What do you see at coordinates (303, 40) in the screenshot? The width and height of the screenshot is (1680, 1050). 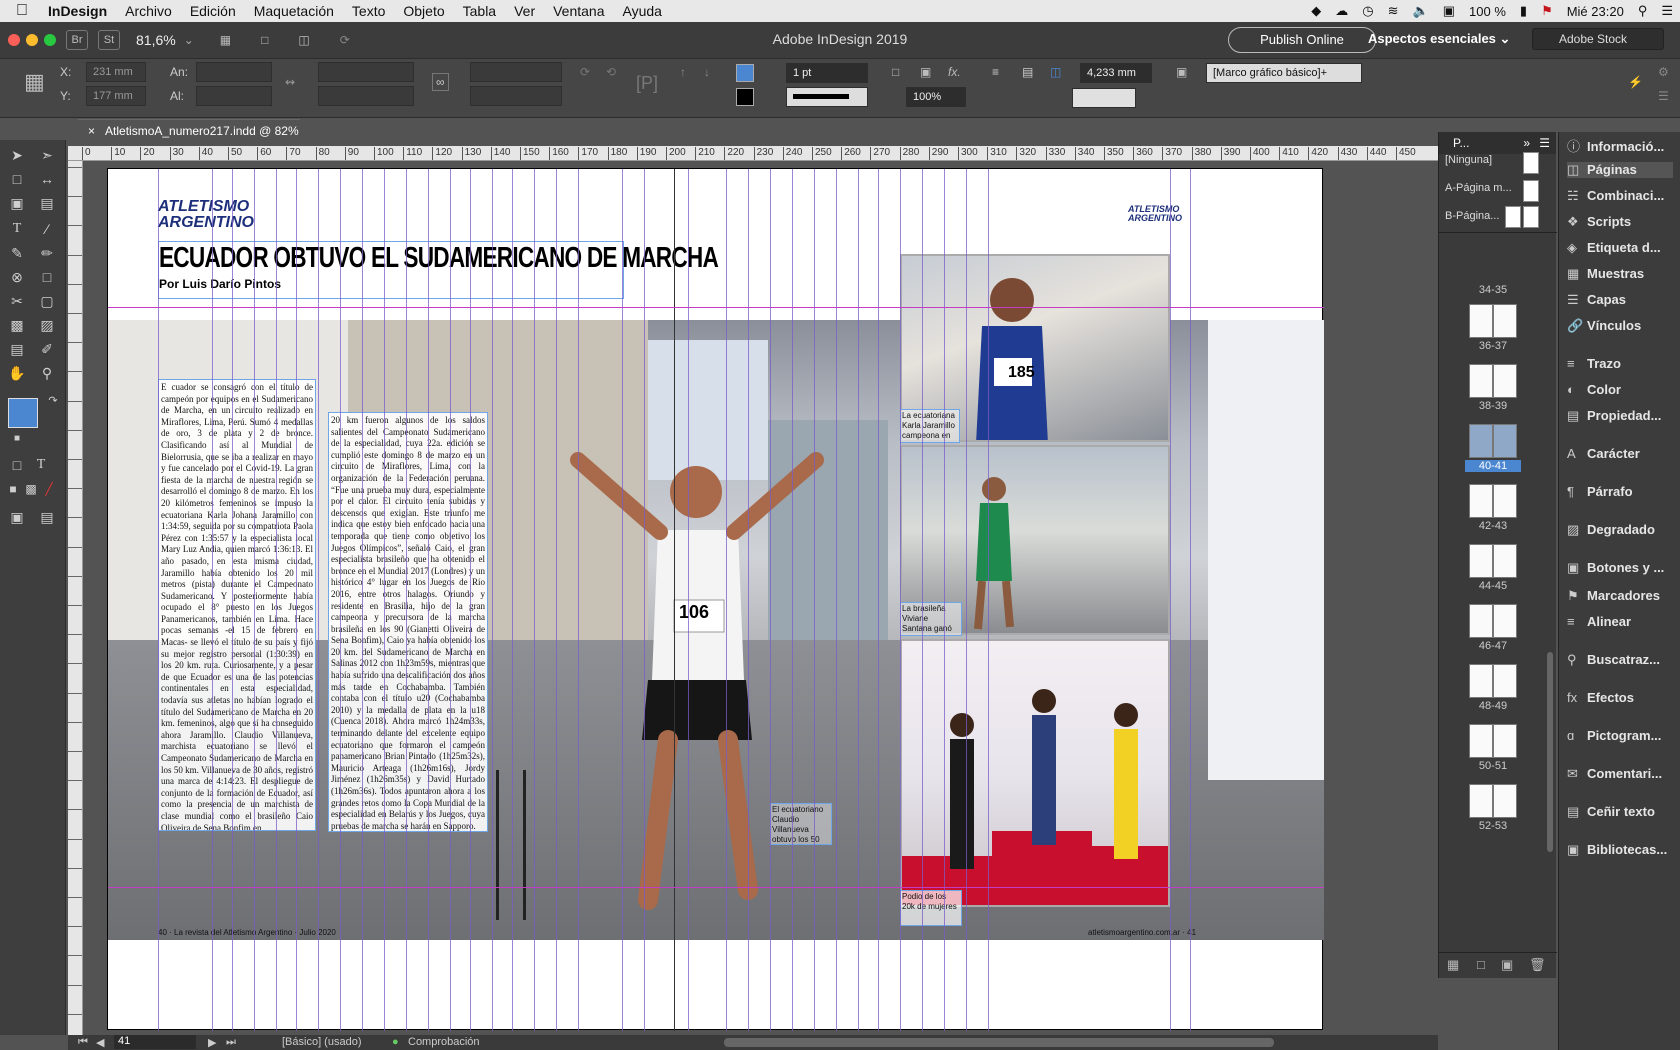 I see `arrange-documents-icon: ◫` at bounding box center [303, 40].